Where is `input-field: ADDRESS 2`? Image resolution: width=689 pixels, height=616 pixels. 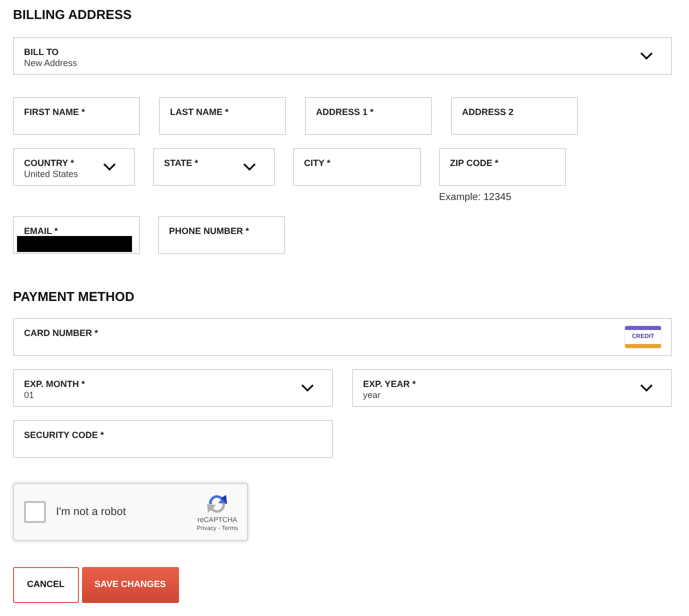
input-field: ADDRESS 2 is located at coordinates (514, 115).